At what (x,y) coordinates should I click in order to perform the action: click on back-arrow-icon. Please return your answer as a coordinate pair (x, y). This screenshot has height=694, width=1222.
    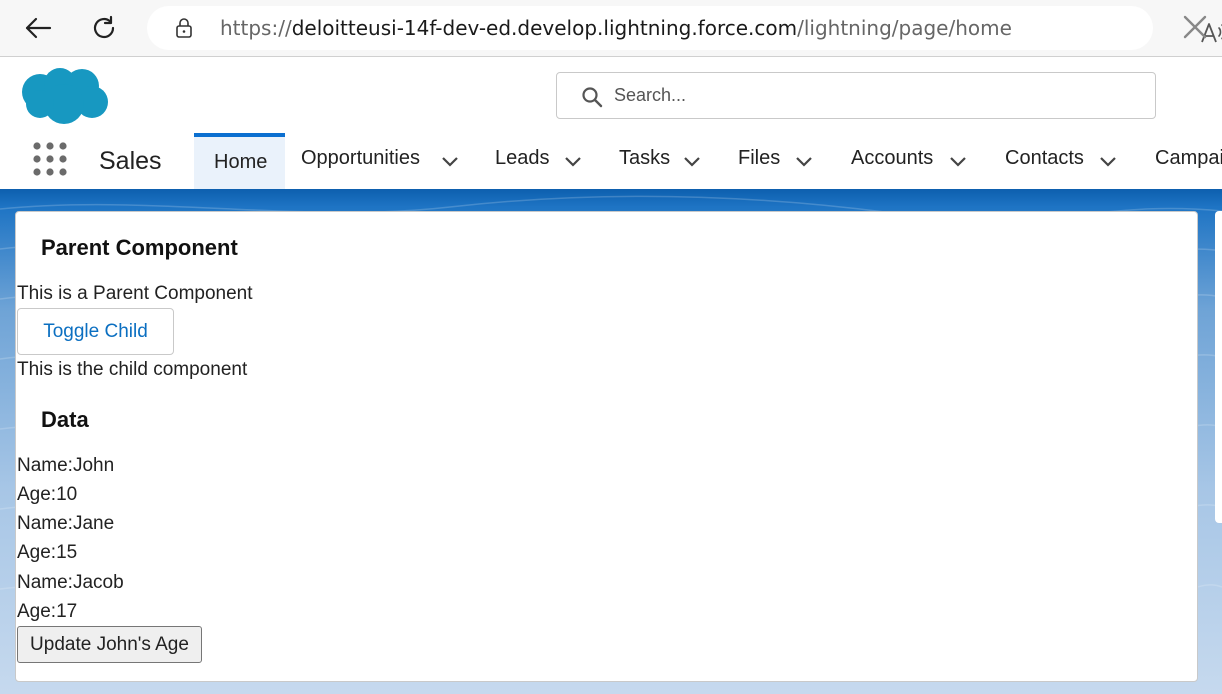
    Looking at the image, I should click on (38, 28).